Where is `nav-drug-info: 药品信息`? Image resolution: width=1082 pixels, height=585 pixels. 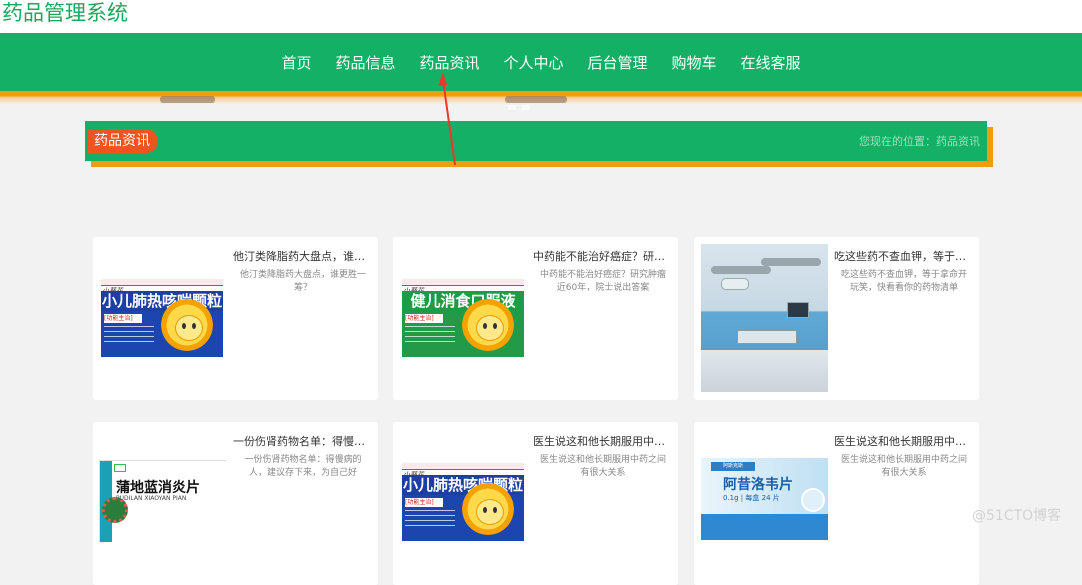
nav-drug-info: 药品信息 is located at coordinates (365, 62).